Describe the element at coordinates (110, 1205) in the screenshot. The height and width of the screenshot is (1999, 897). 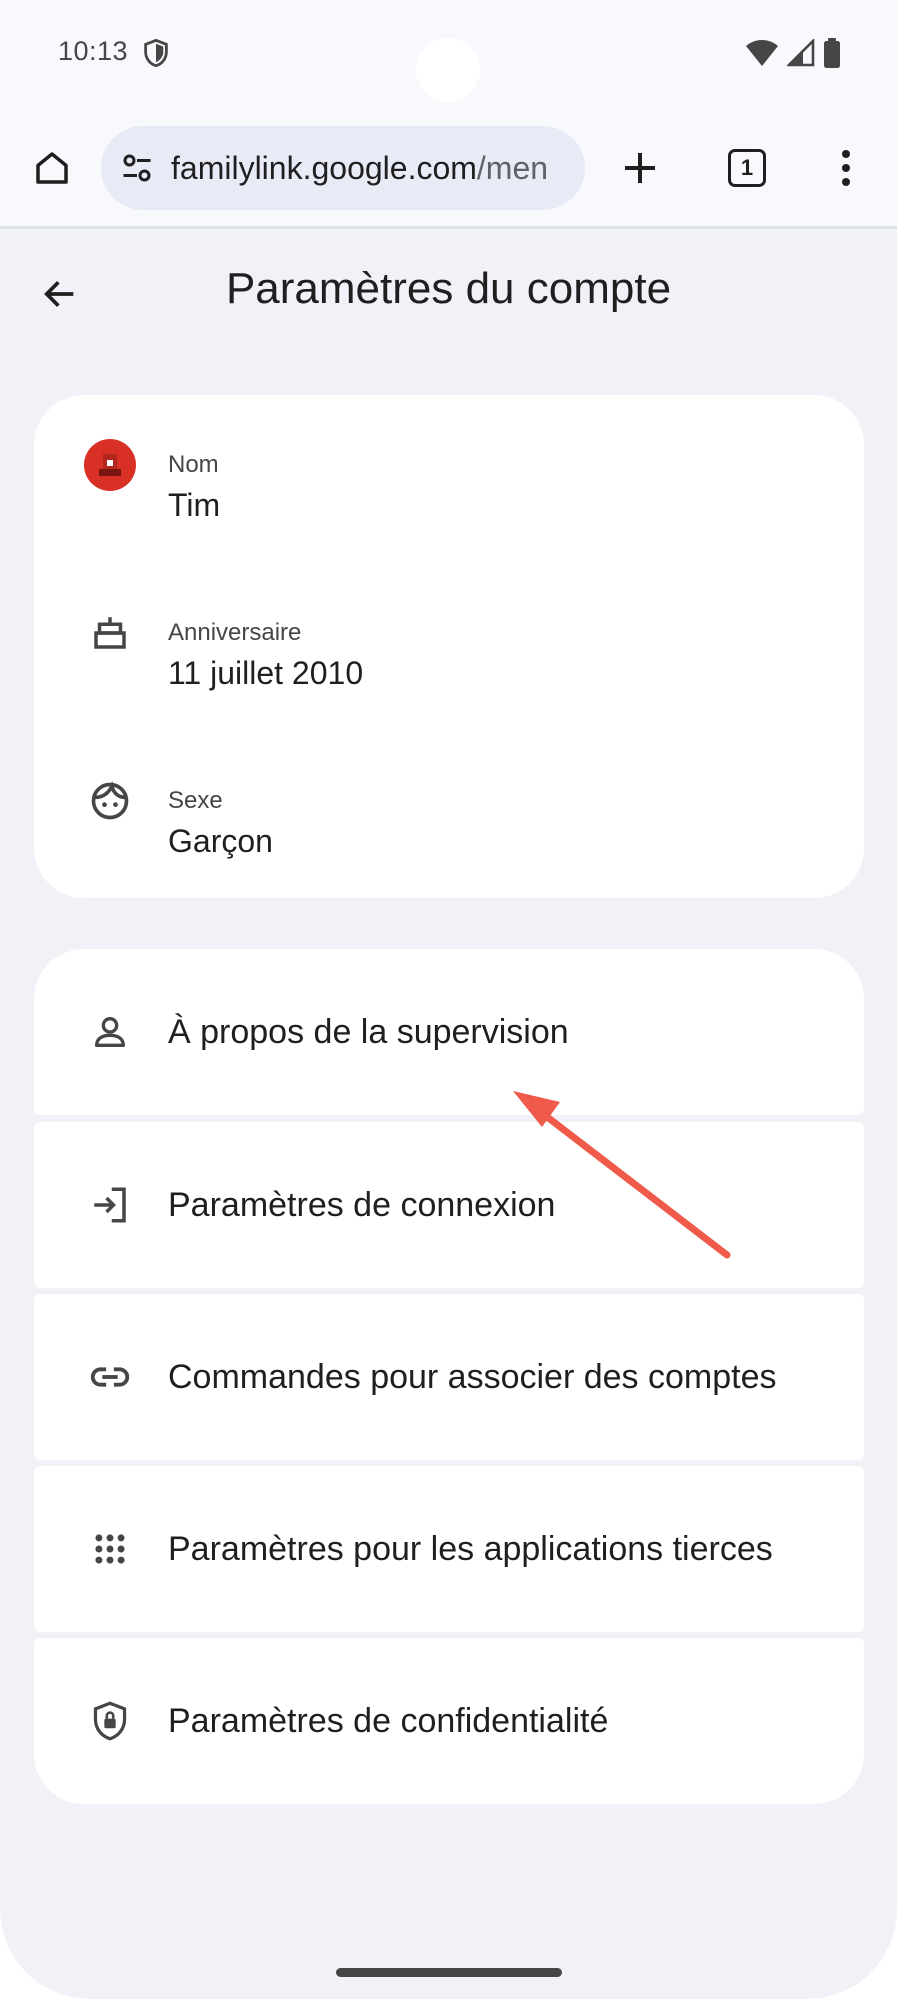
I see `login-icon` at that location.